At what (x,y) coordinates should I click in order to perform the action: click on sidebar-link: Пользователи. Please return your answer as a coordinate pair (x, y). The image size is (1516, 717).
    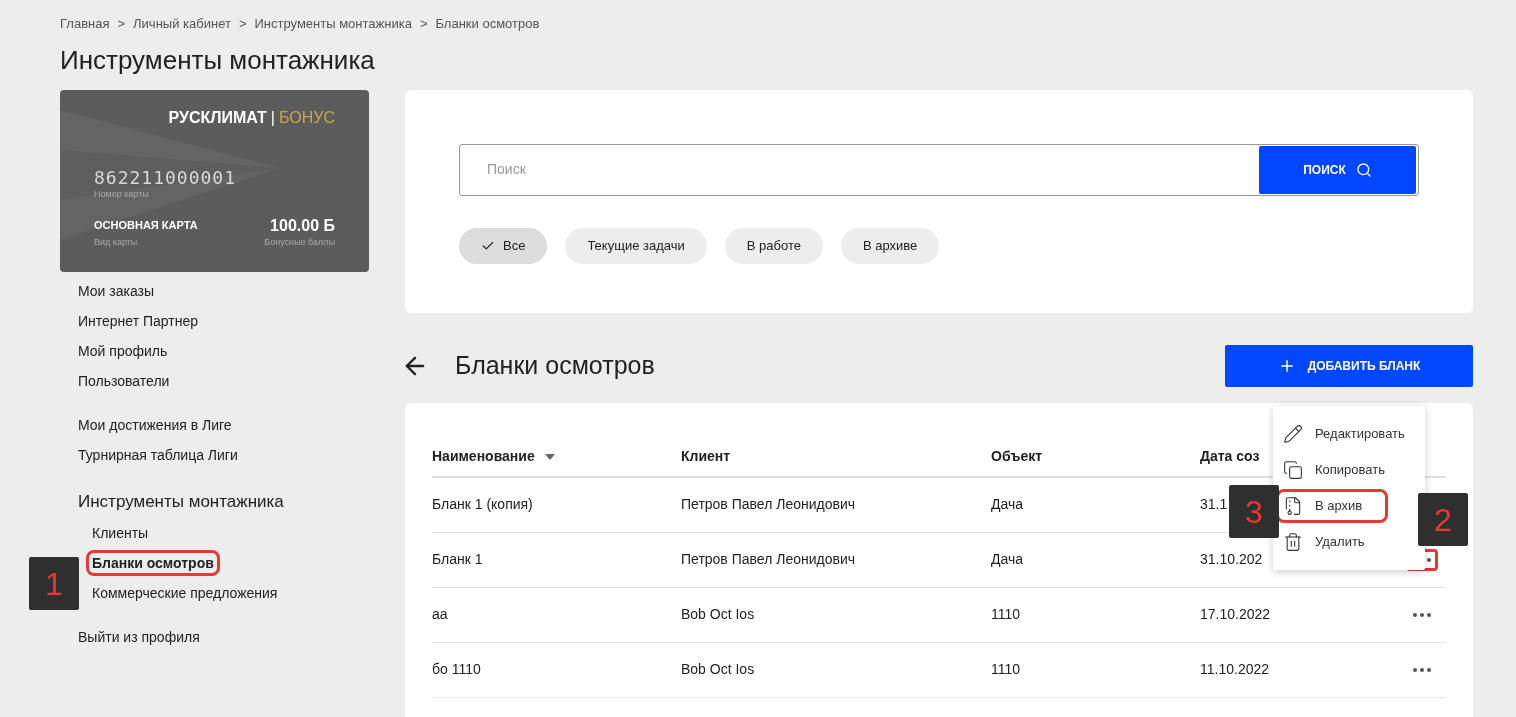
    Looking at the image, I should click on (124, 380).